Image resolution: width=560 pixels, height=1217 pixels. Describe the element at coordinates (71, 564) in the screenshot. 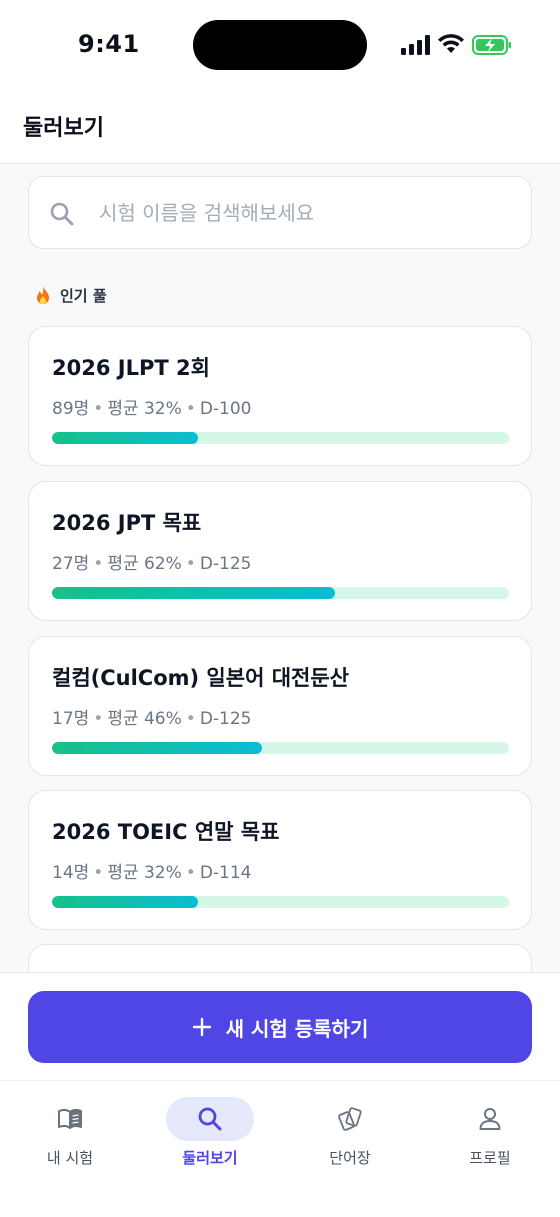

I see `member-count: 27명` at that location.